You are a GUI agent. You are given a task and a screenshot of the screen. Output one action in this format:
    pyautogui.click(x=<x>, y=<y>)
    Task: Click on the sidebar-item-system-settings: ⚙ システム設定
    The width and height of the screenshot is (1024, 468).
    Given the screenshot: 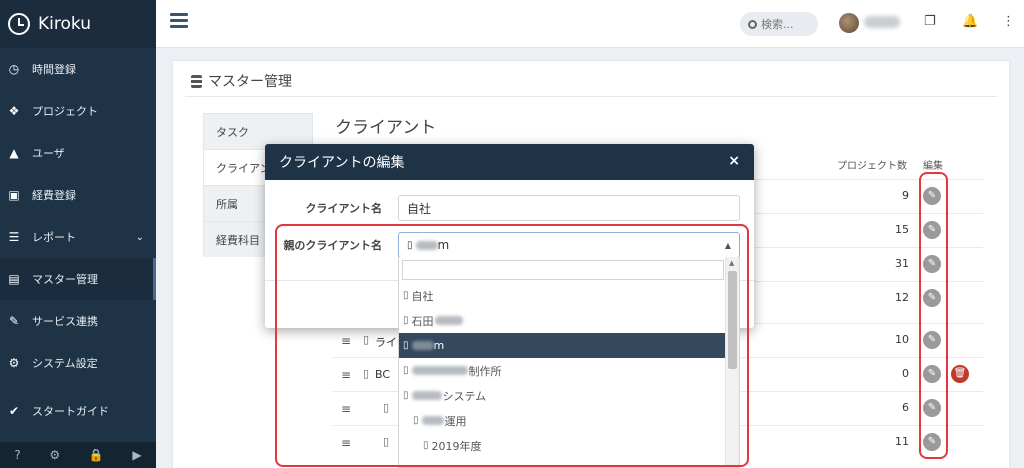 What is the action you would take?
    pyautogui.click(x=78, y=363)
    